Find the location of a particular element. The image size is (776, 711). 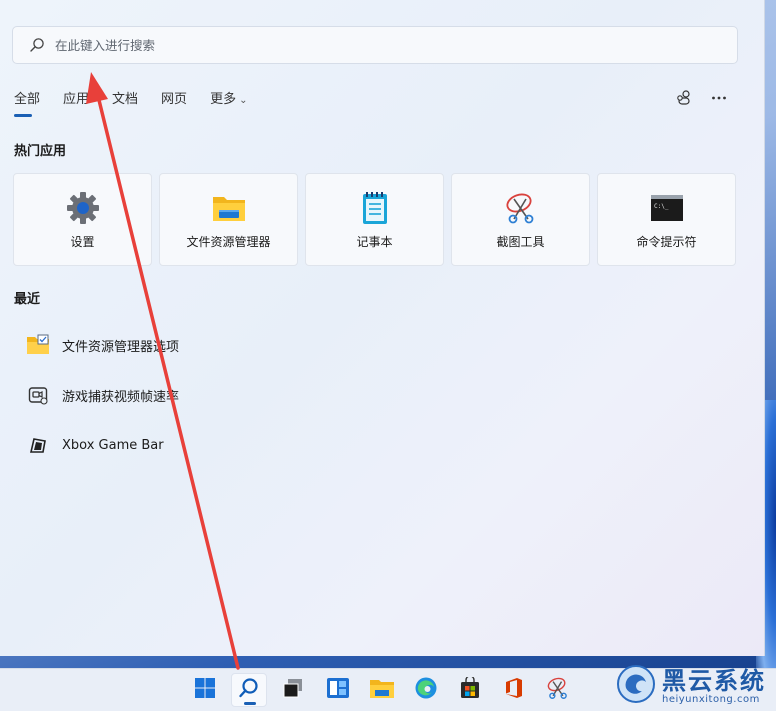

watermark: 黑云系统 heiyunxitong.com is located at coordinates (691, 686).